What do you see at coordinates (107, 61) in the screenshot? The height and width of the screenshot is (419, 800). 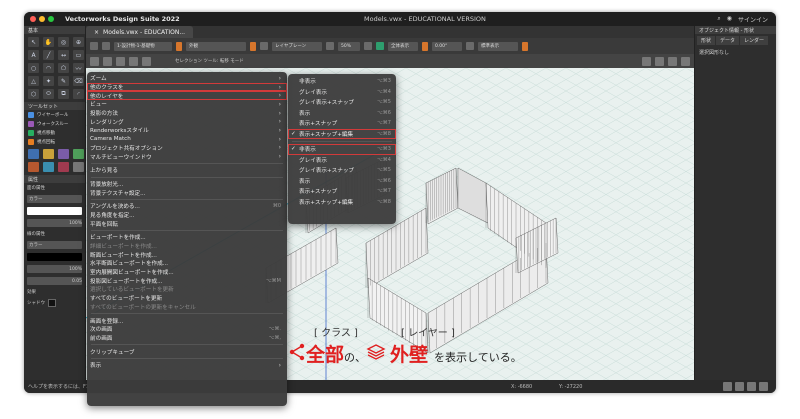 I see `transform-mode-icon` at bounding box center [107, 61].